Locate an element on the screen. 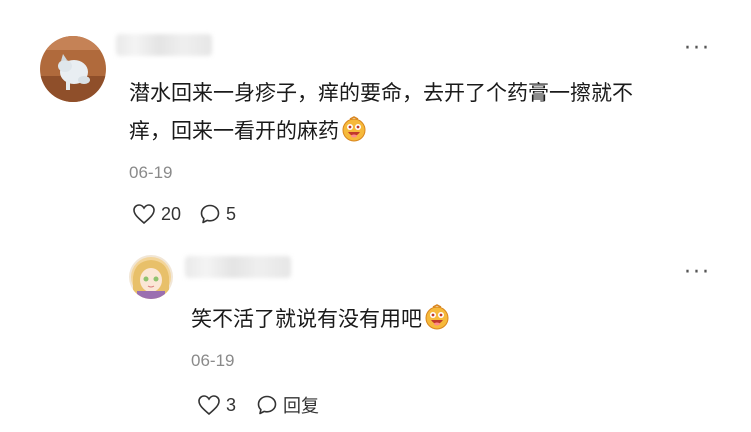 The height and width of the screenshot is (432, 751). comment-text-line-2: 痒，回来一看开的麻药 is located at coordinates (434, 133).